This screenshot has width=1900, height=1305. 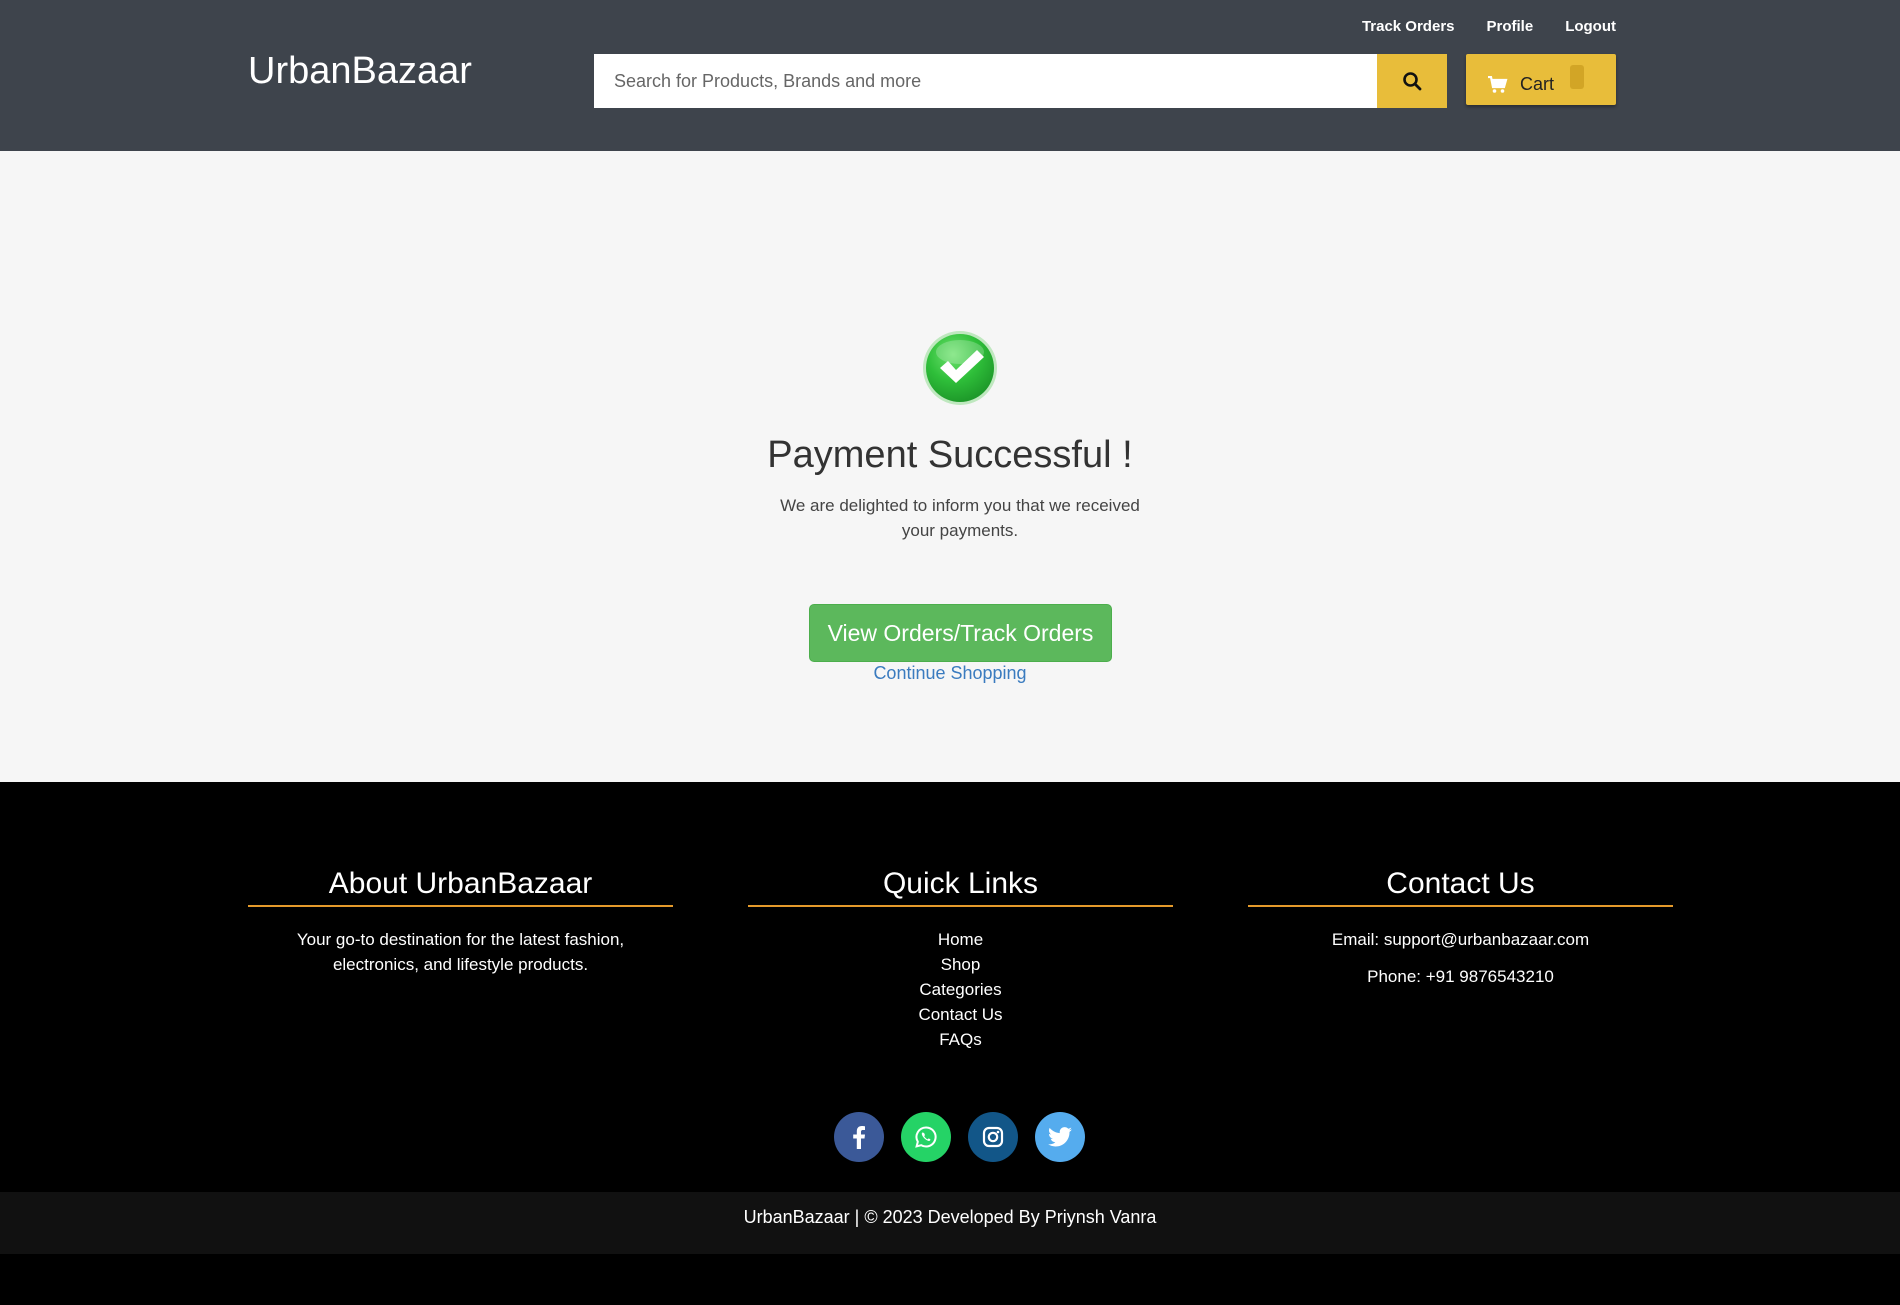 What do you see at coordinates (960, 633) in the screenshot?
I see `view-orders-button: View Orders/Track Orders` at bounding box center [960, 633].